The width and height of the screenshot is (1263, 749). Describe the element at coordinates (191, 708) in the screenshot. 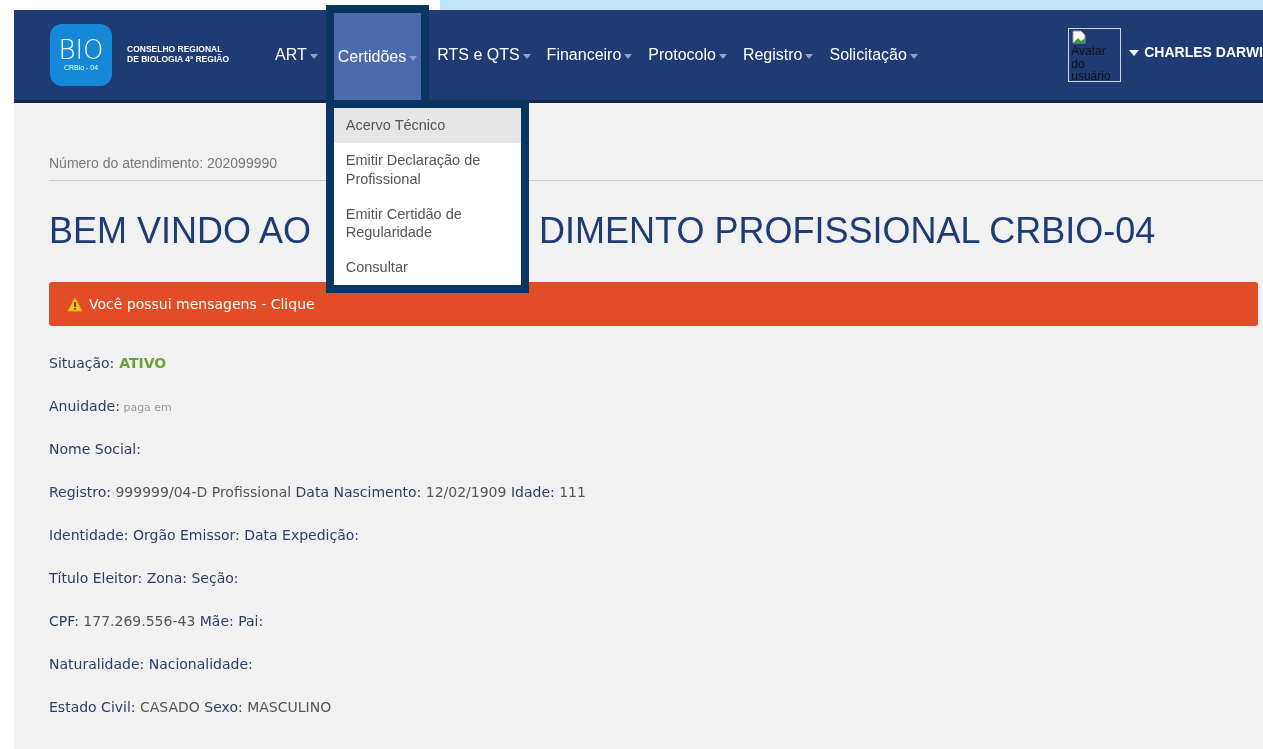

I see `info-line: Estado Civil: CASADO Sexo: MASCULINO` at that location.